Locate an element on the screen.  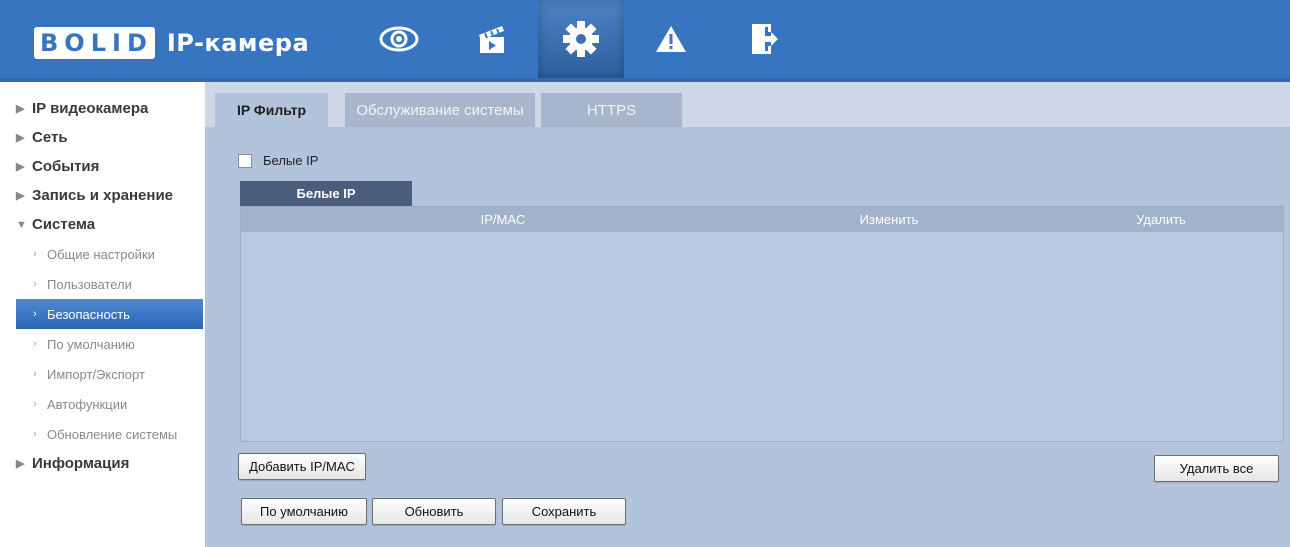
sidebar-item-auto: › Автофункции is located at coordinates (102, 404).